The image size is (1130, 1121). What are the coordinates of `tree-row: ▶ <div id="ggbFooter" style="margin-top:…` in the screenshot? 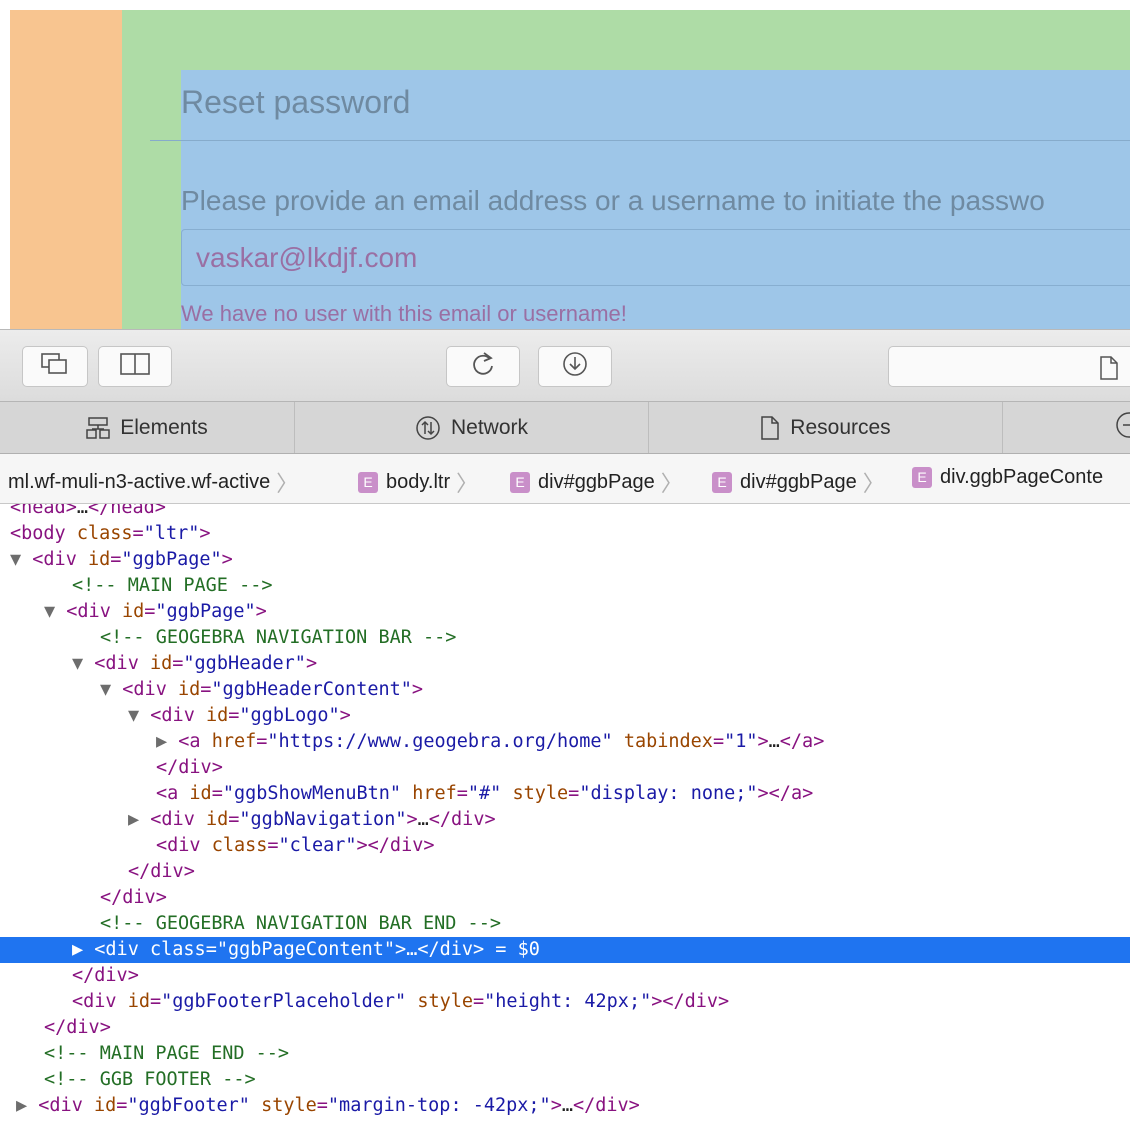 It's located at (565, 1106).